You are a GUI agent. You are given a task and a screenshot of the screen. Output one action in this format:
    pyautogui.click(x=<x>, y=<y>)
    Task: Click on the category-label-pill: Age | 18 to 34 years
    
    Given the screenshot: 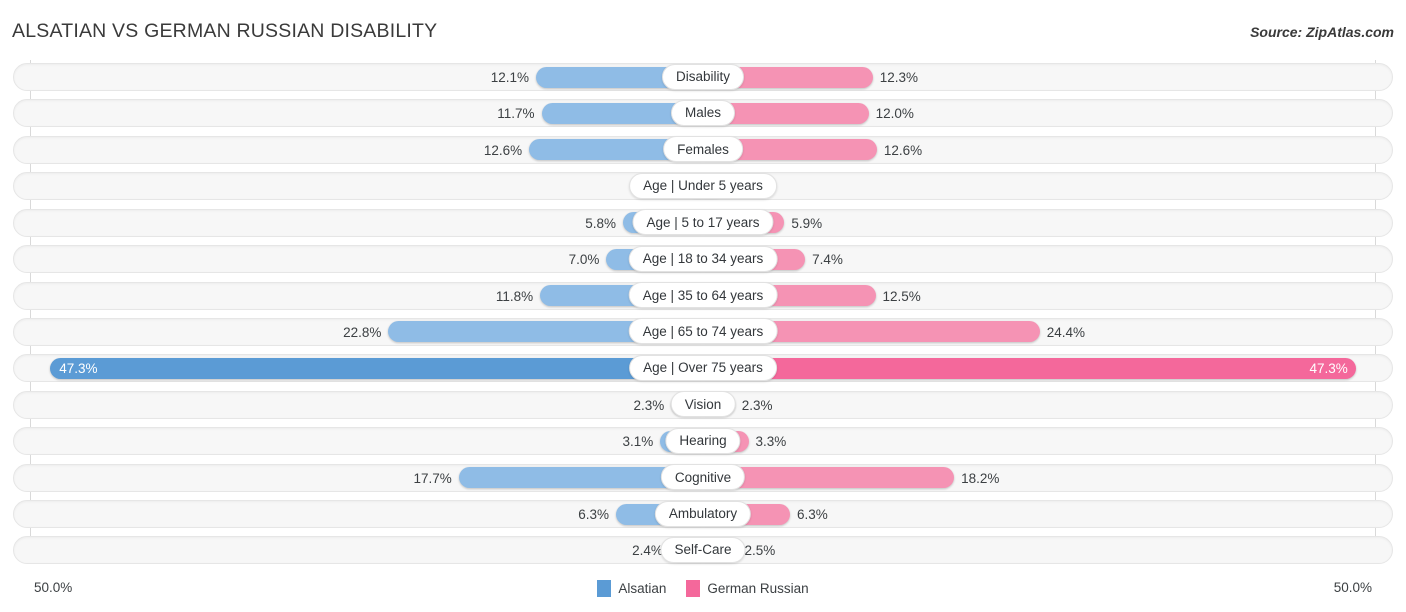 What is the action you would take?
    pyautogui.click(x=703, y=258)
    